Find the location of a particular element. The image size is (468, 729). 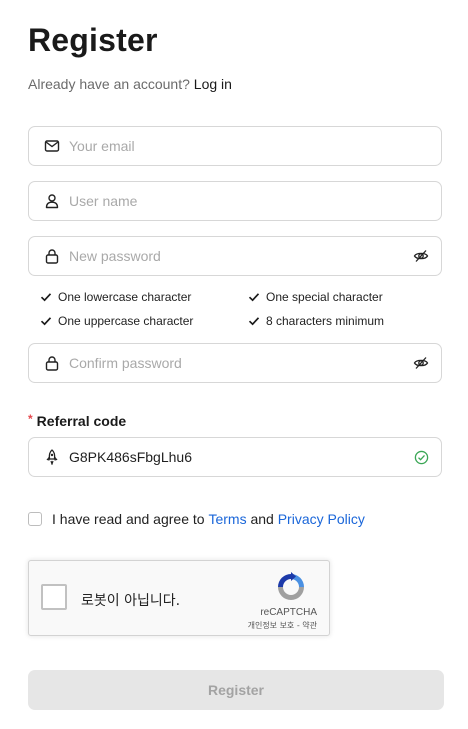

rule-lowercase: One lowercase character is located at coordinates (115, 297).